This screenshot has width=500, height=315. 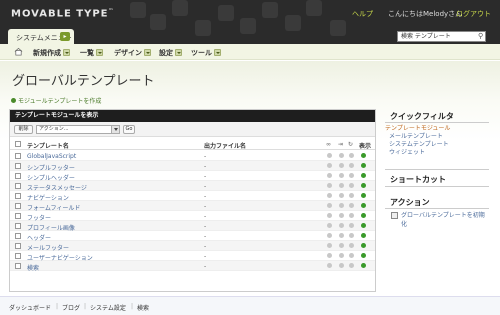 I want to click on menu-create: 新規作成, so click(x=51, y=53).